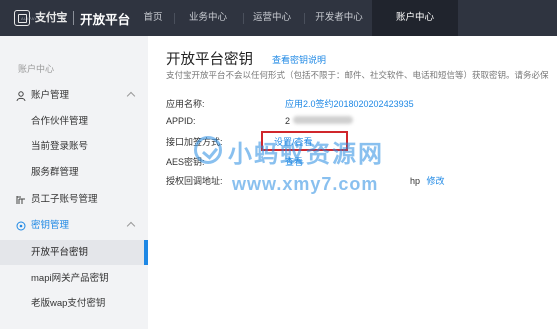 The width and height of the screenshot is (557, 329). I want to click on sidebar-item-partner-management: 合作伙伴管理, so click(74, 121).